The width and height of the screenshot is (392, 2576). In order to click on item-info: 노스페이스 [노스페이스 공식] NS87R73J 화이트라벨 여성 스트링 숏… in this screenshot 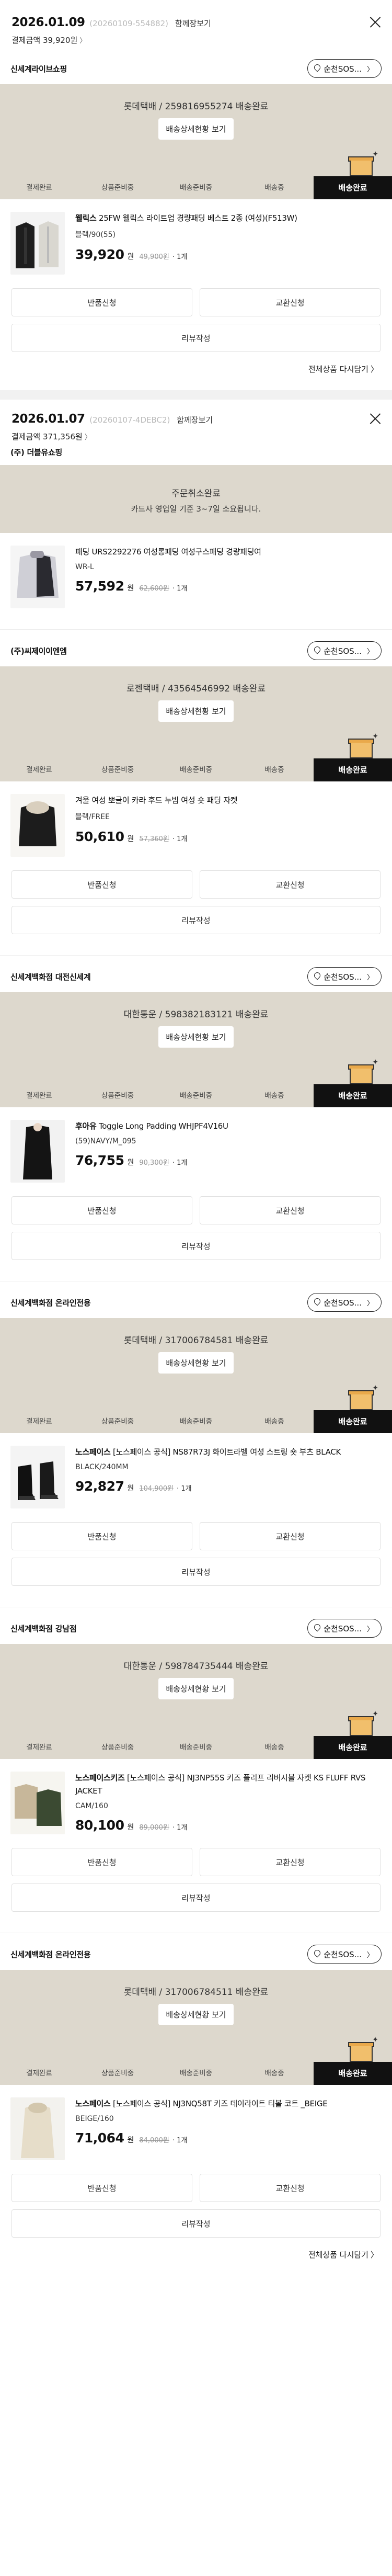, I will do `click(223, 1477)`.